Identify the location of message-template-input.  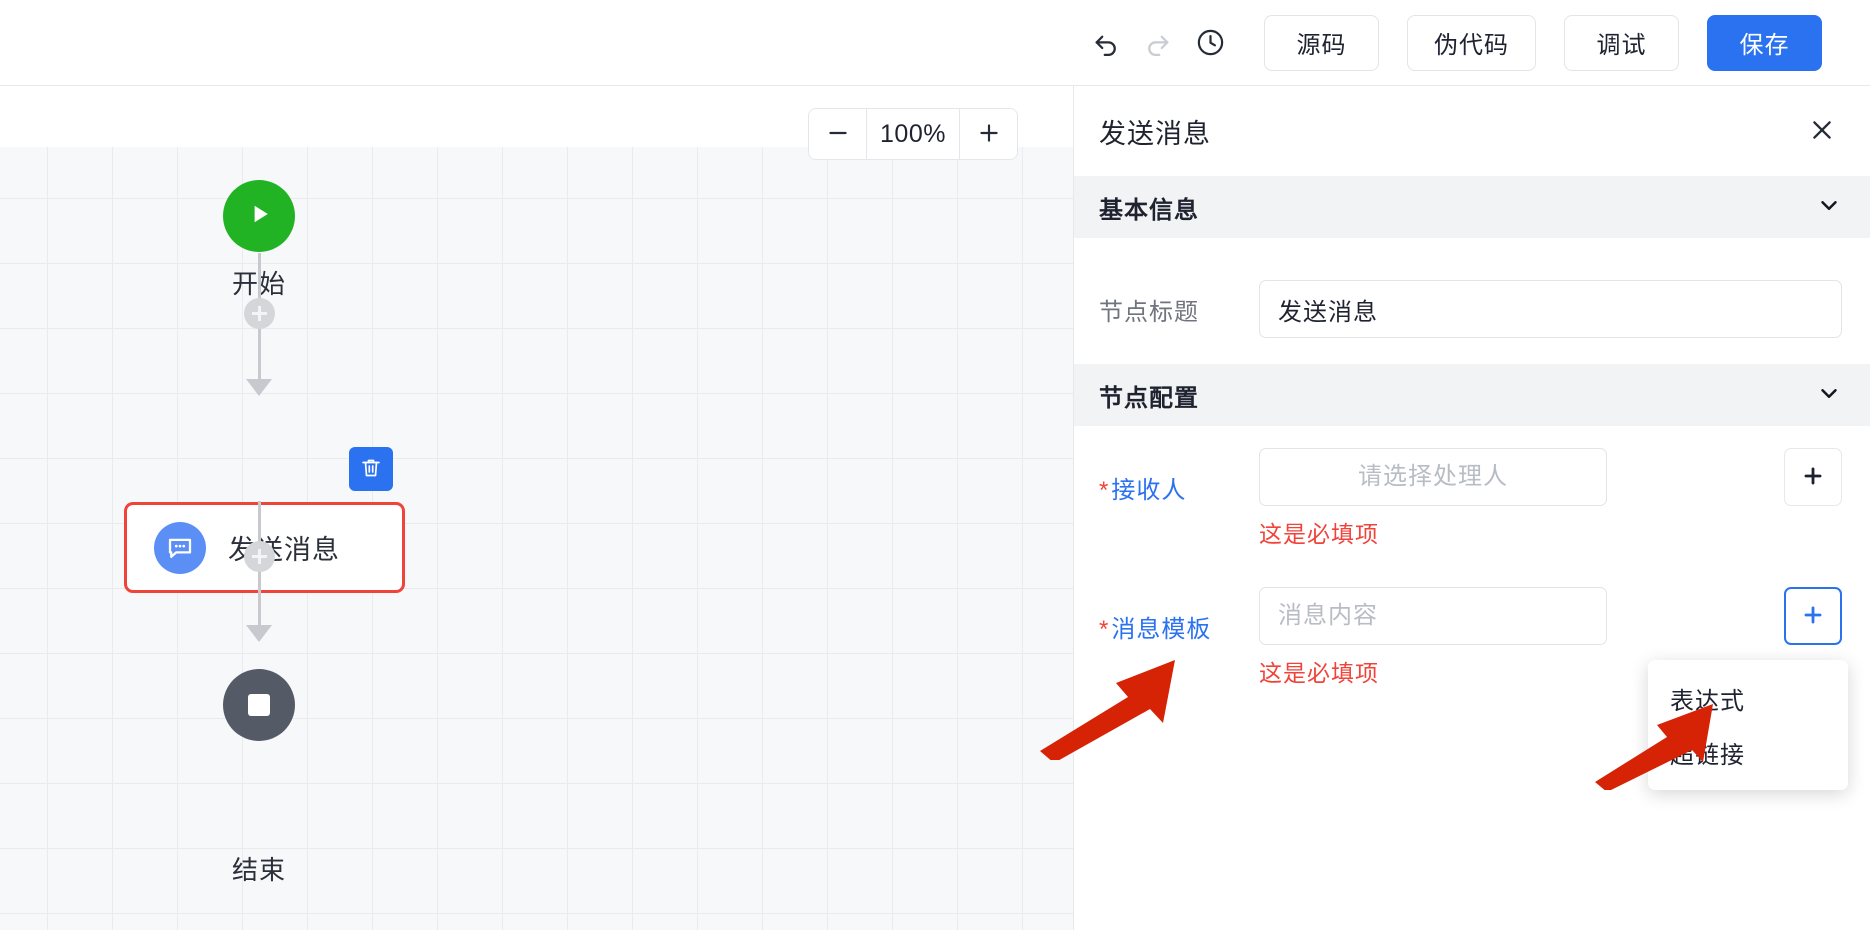
(1433, 616).